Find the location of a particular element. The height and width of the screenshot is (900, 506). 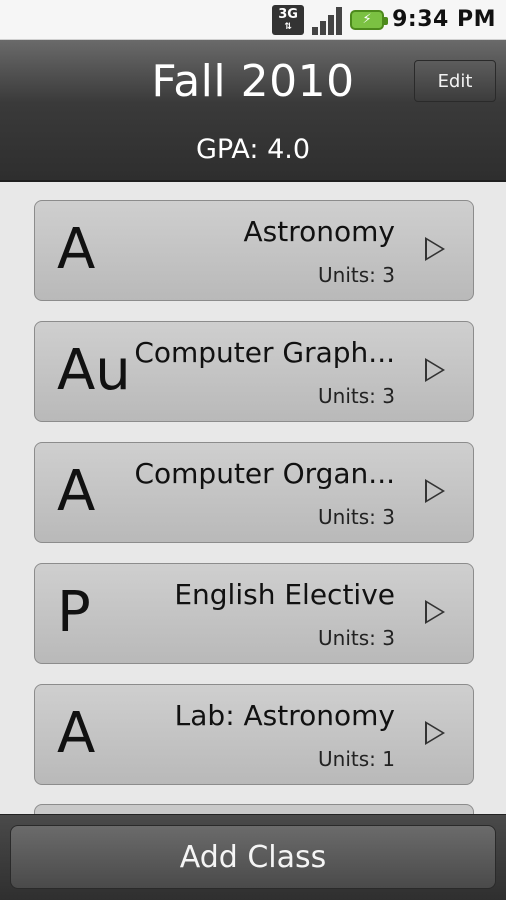

network-label: 3G is located at coordinates (288, 14).